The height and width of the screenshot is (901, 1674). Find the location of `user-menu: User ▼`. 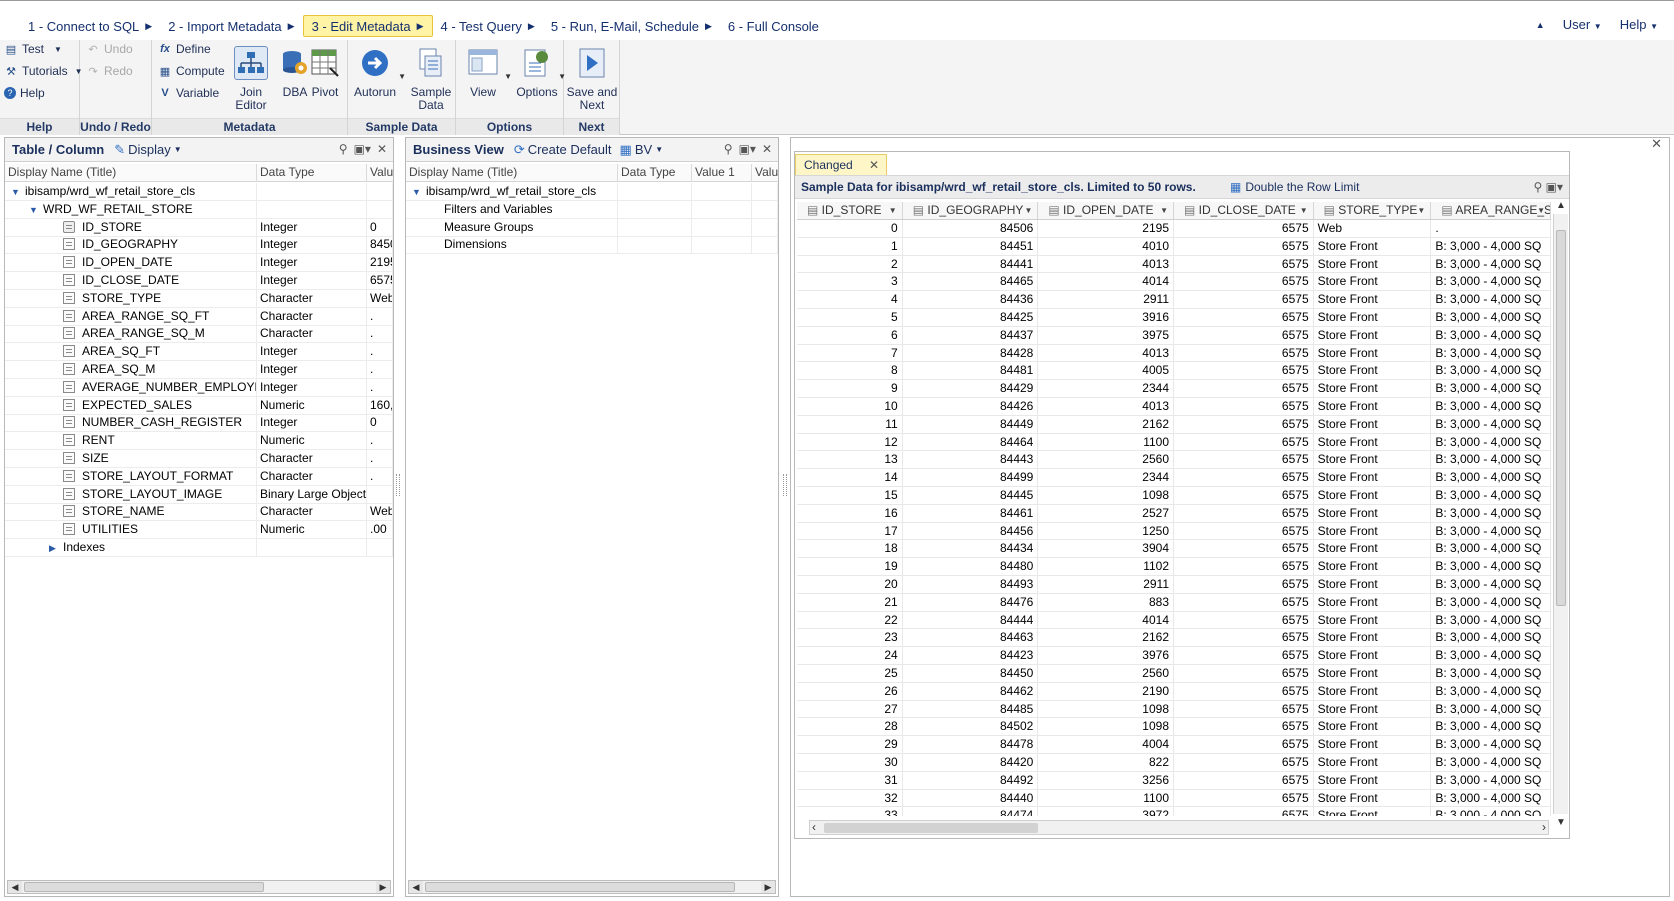

user-menu: User ▼ is located at coordinates (1582, 24).